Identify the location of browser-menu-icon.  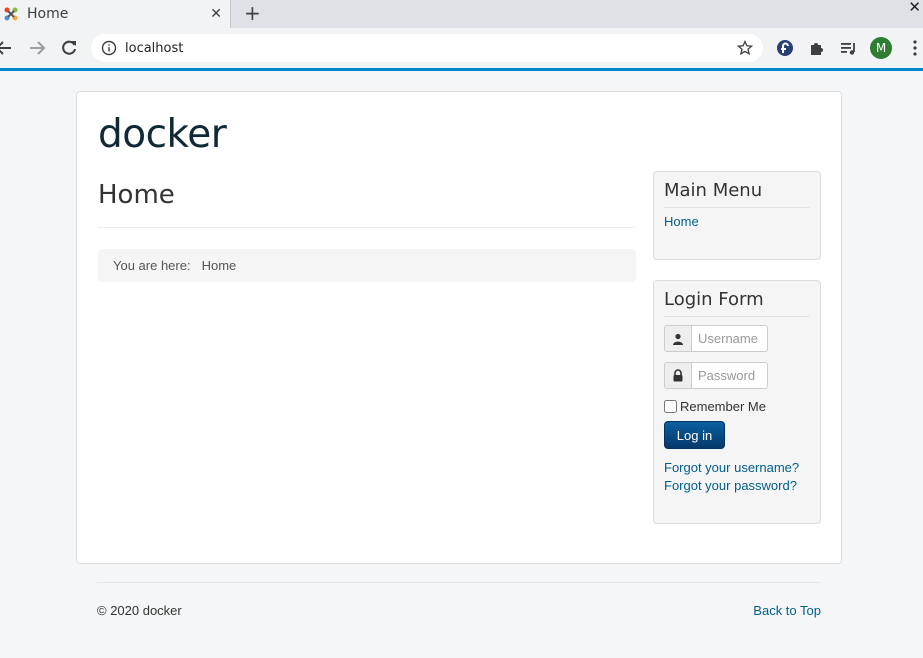
(915, 48).